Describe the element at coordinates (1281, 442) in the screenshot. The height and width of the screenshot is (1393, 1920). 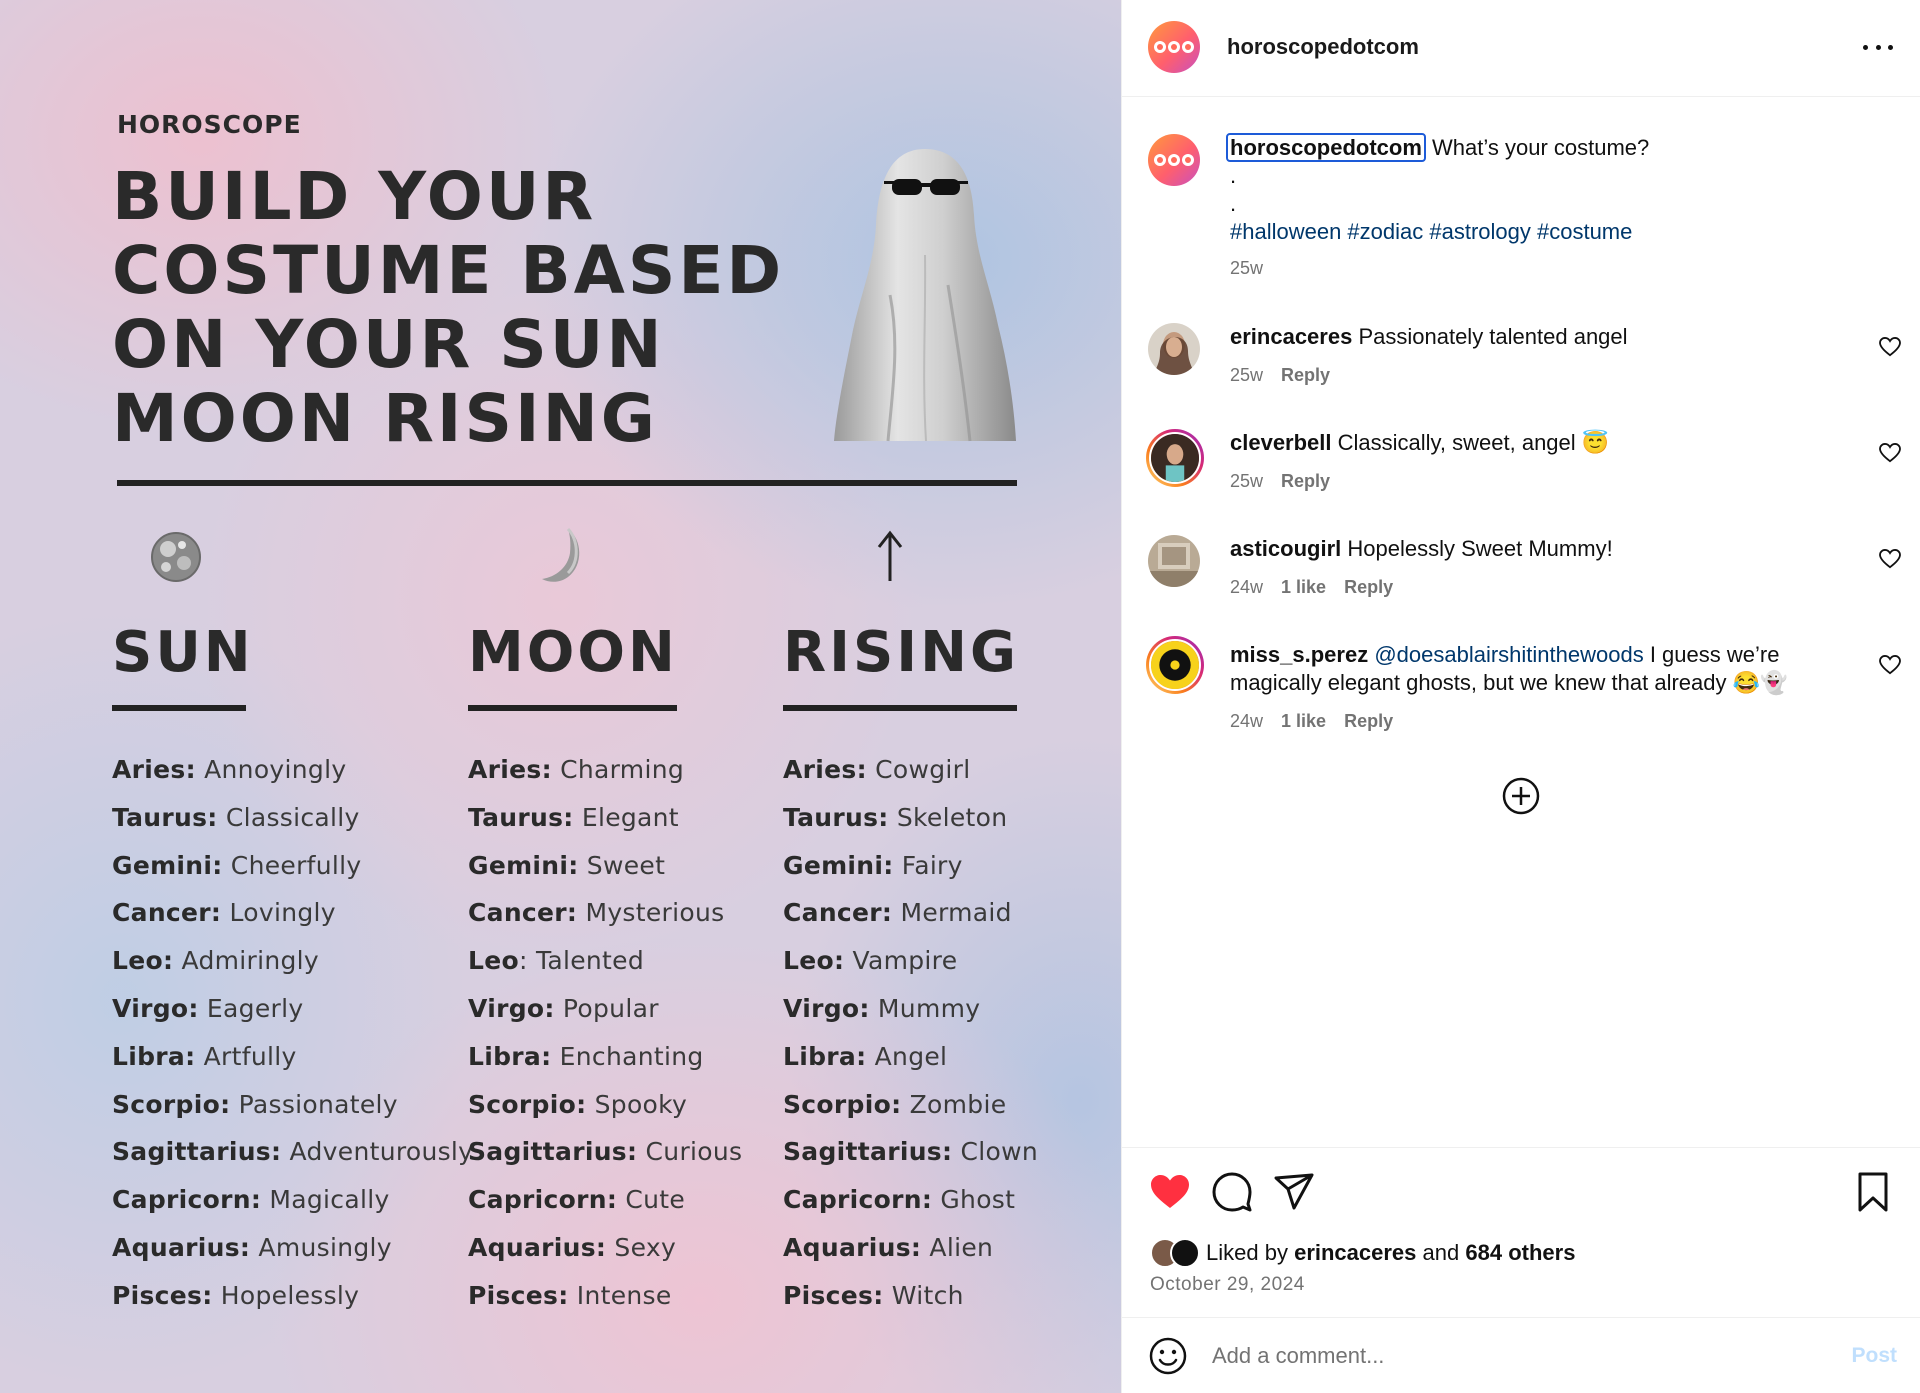
I see `comment-username: cleverbell` at that location.